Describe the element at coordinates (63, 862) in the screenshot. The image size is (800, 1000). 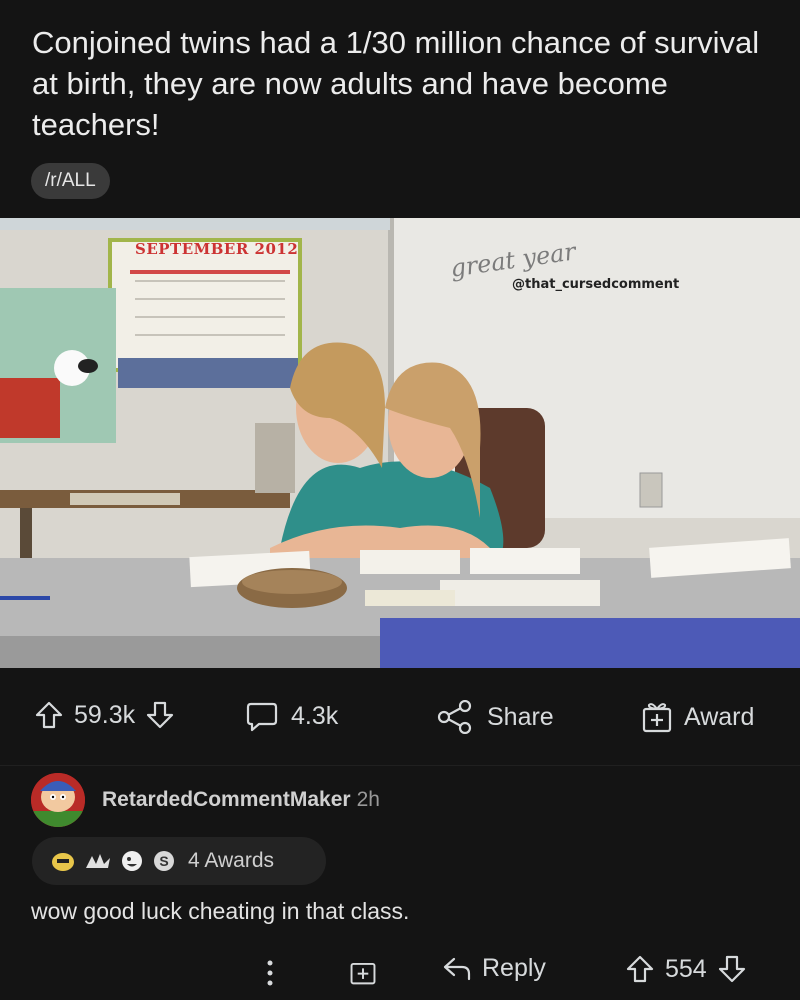
I see `helpful-award-icon` at that location.